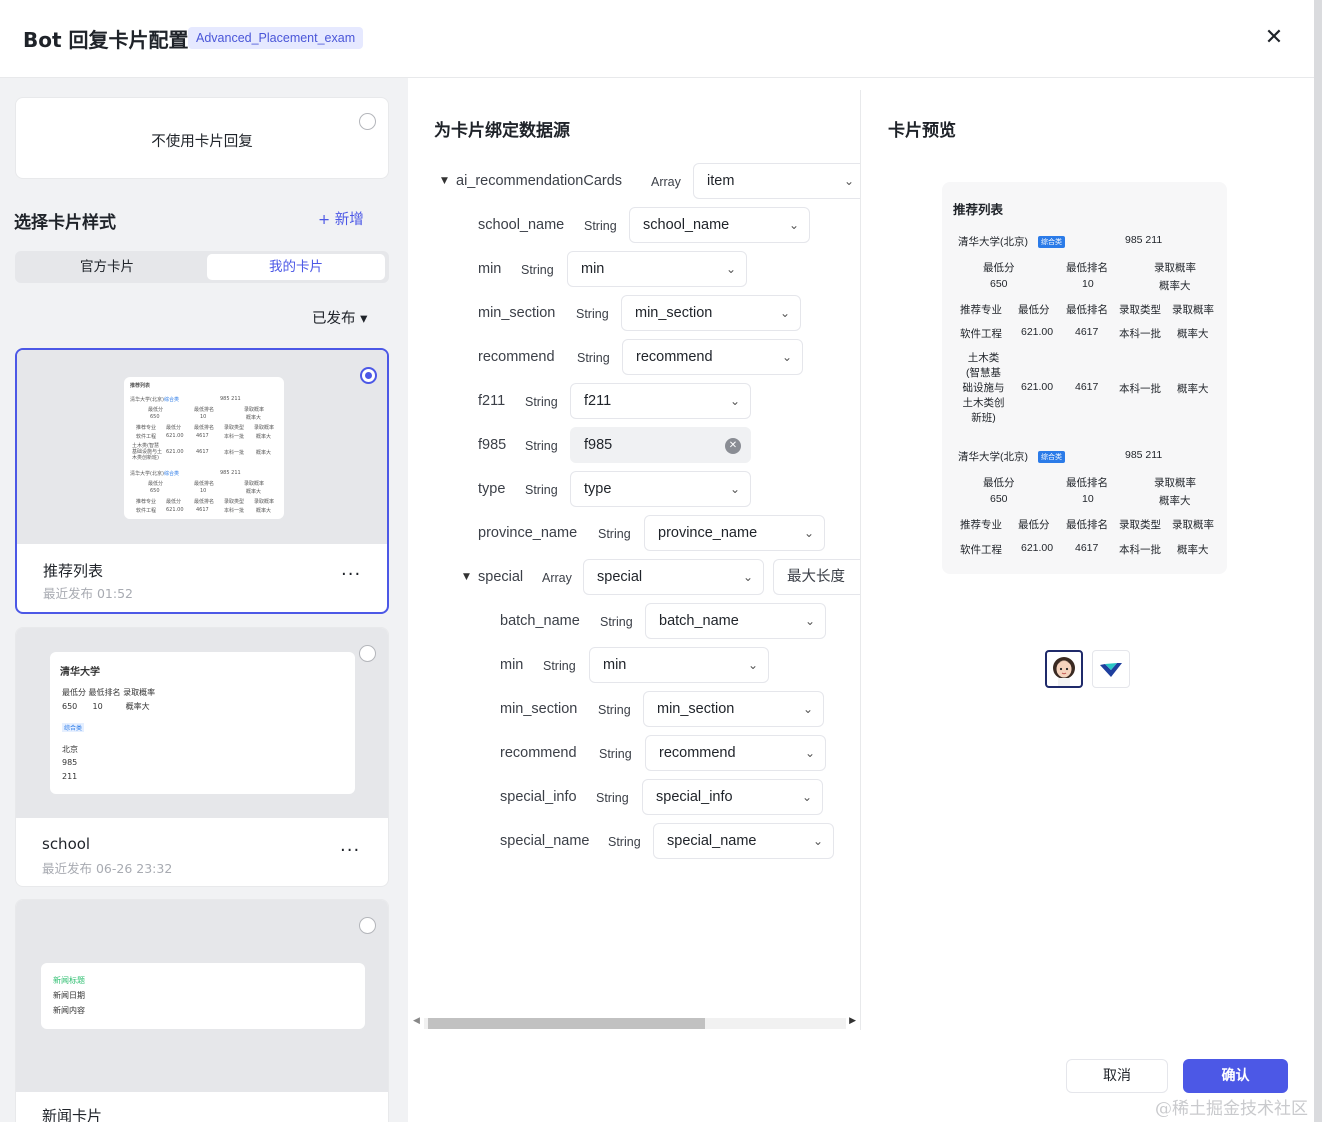 This screenshot has height=1122, width=1322. Describe the element at coordinates (1111, 669) in the screenshot. I see `avatar-platform` at that location.